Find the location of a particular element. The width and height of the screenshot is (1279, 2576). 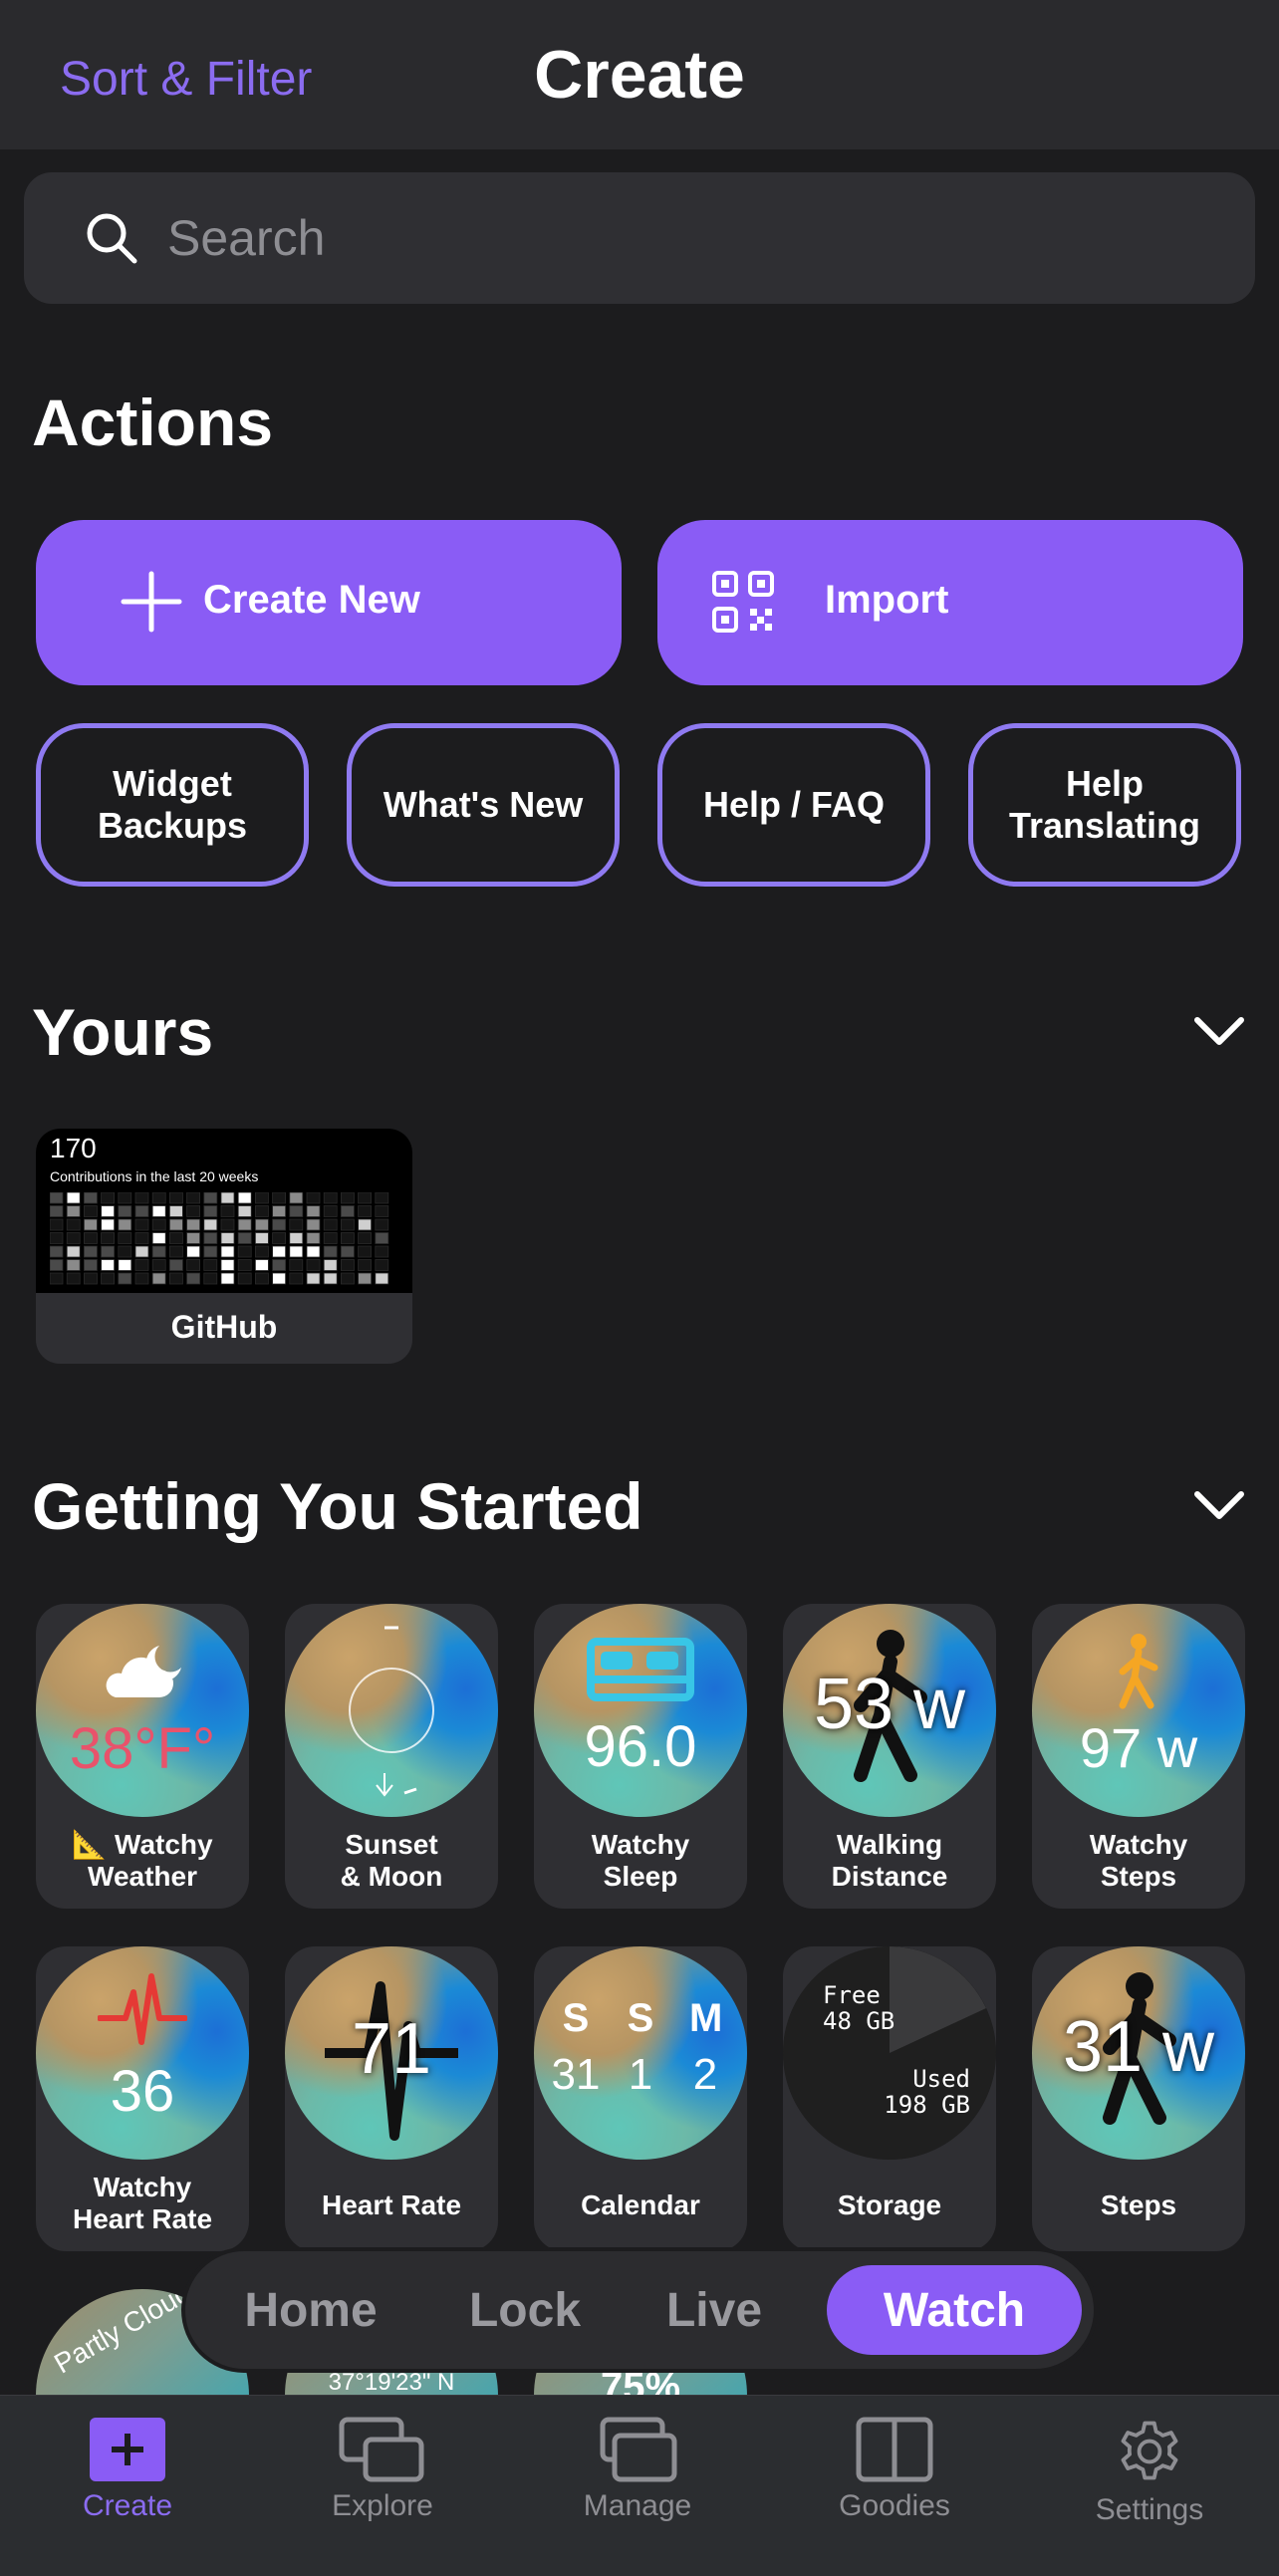

sunset-moon-tile: Sunset & Moon is located at coordinates (392, 1756).